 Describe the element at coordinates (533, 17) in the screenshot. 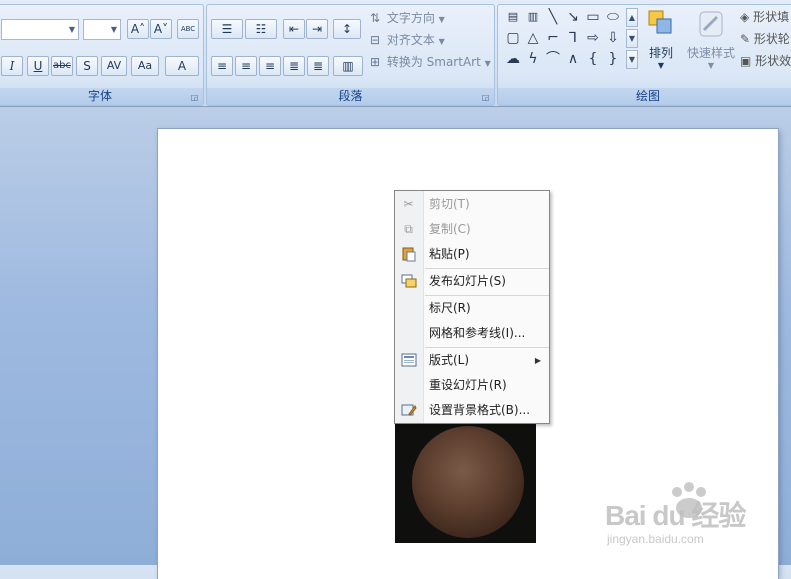

I see `vertical-text-box-shape-icon: ▥` at that location.